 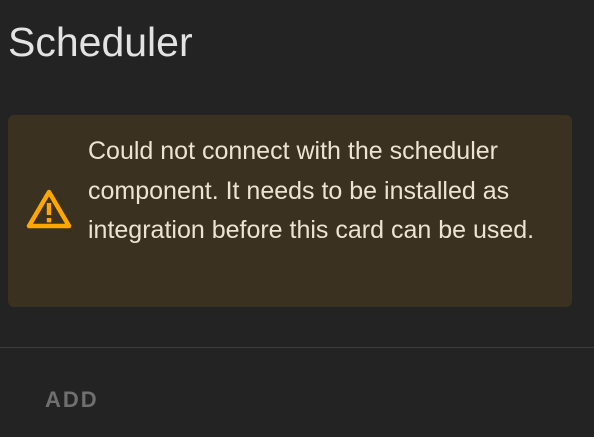 I want to click on card-title: Scheduler, so click(x=100, y=42).